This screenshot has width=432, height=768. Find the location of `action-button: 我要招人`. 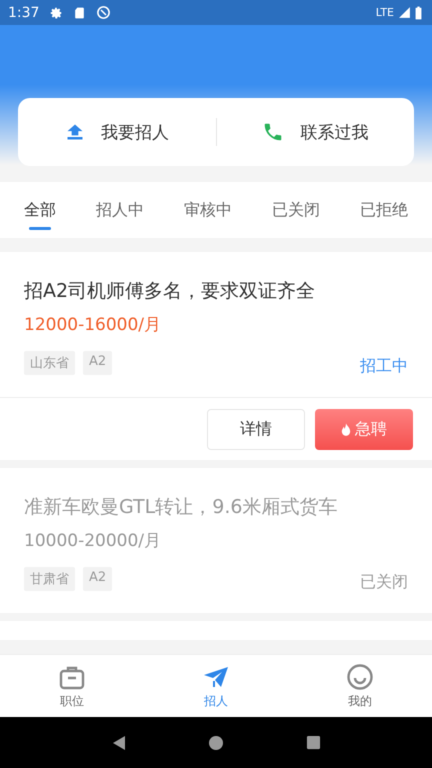

action-button: 我要招人 is located at coordinates (117, 132).